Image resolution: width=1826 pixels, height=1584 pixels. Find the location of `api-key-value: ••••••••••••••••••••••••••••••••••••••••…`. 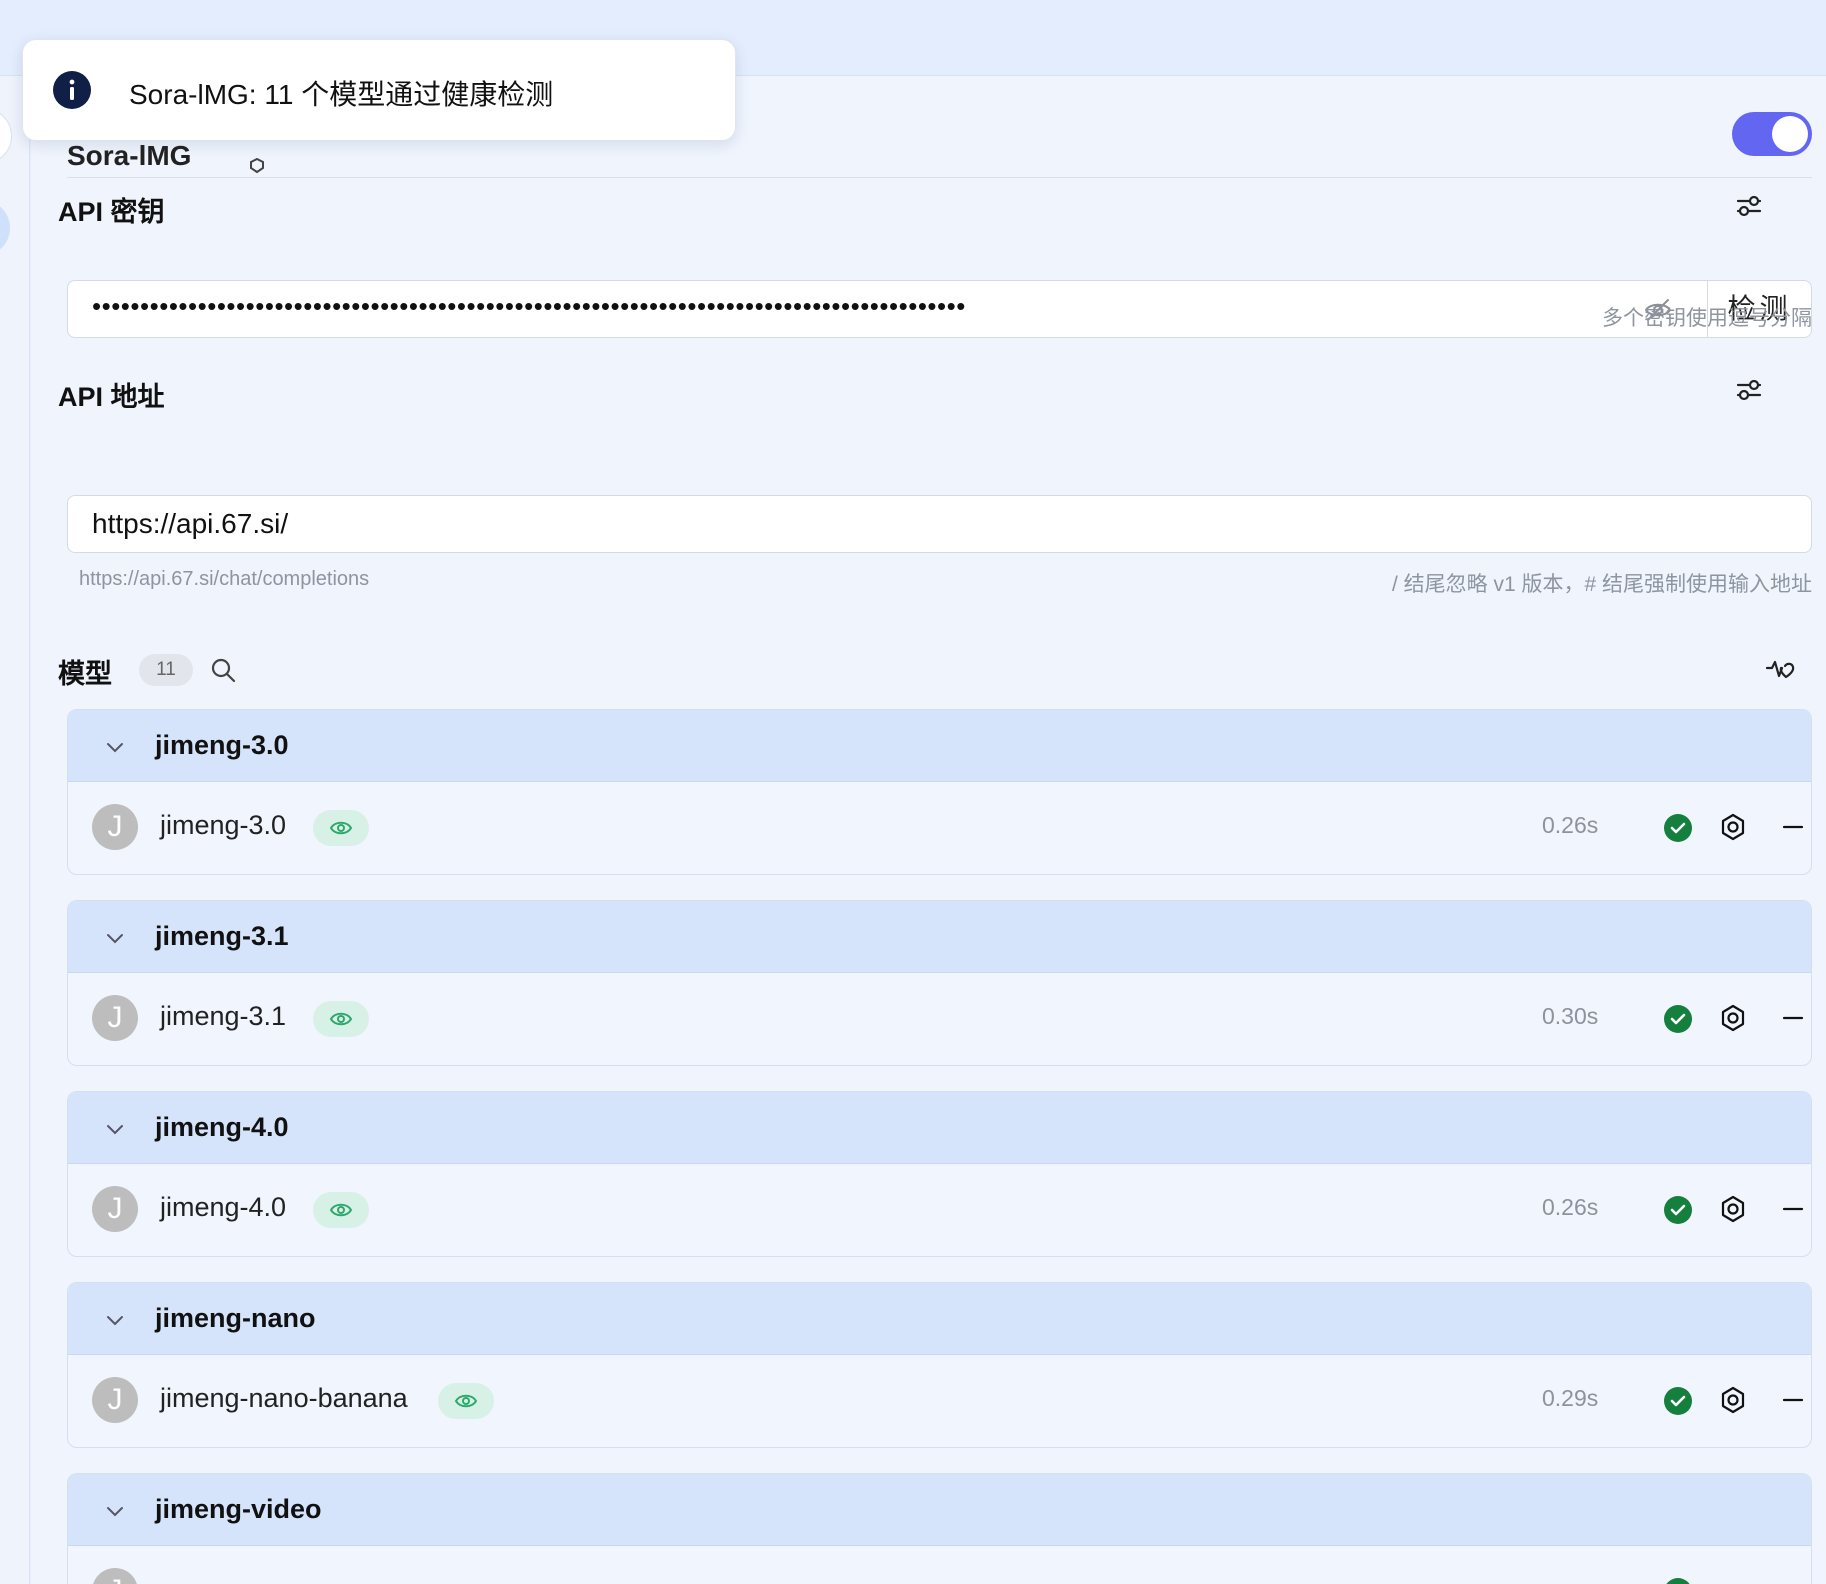

api-key-value: ••••••••••••••••••••••••••••••••••••••••… is located at coordinates (529, 306).